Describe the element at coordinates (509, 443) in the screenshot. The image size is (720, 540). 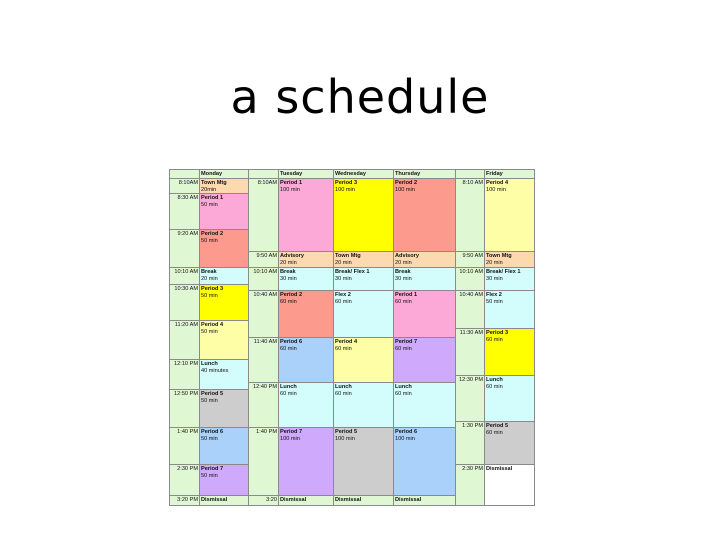
I see `friday-block: Period 5 60 min` at that location.